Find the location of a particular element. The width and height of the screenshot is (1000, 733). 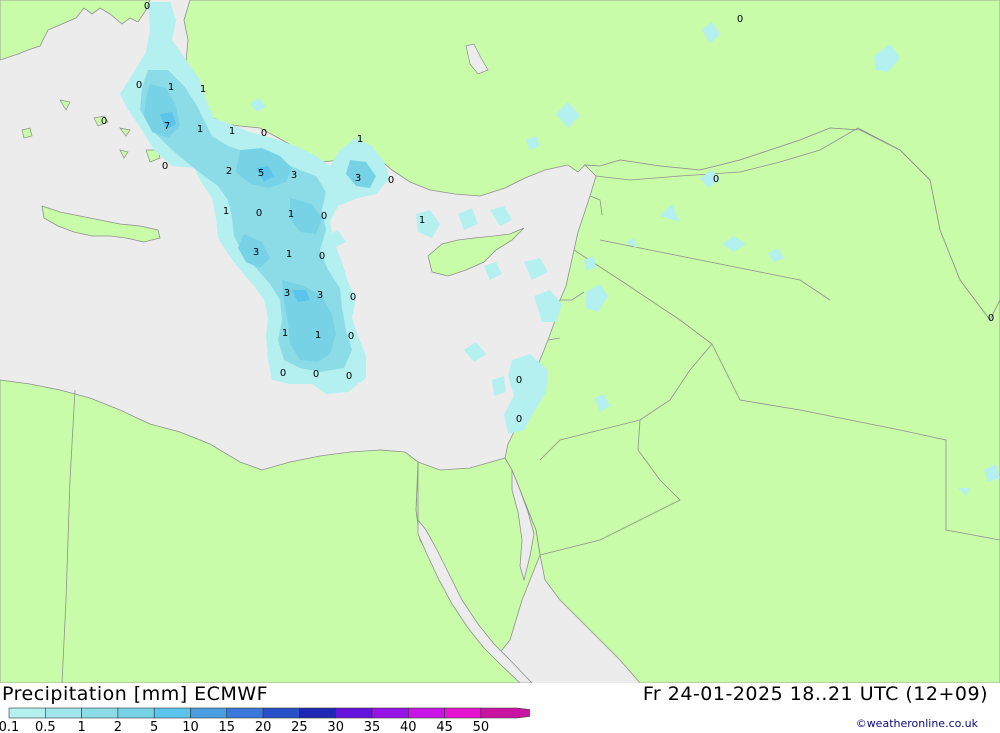

legend-label: 40 is located at coordinates (408, 726).